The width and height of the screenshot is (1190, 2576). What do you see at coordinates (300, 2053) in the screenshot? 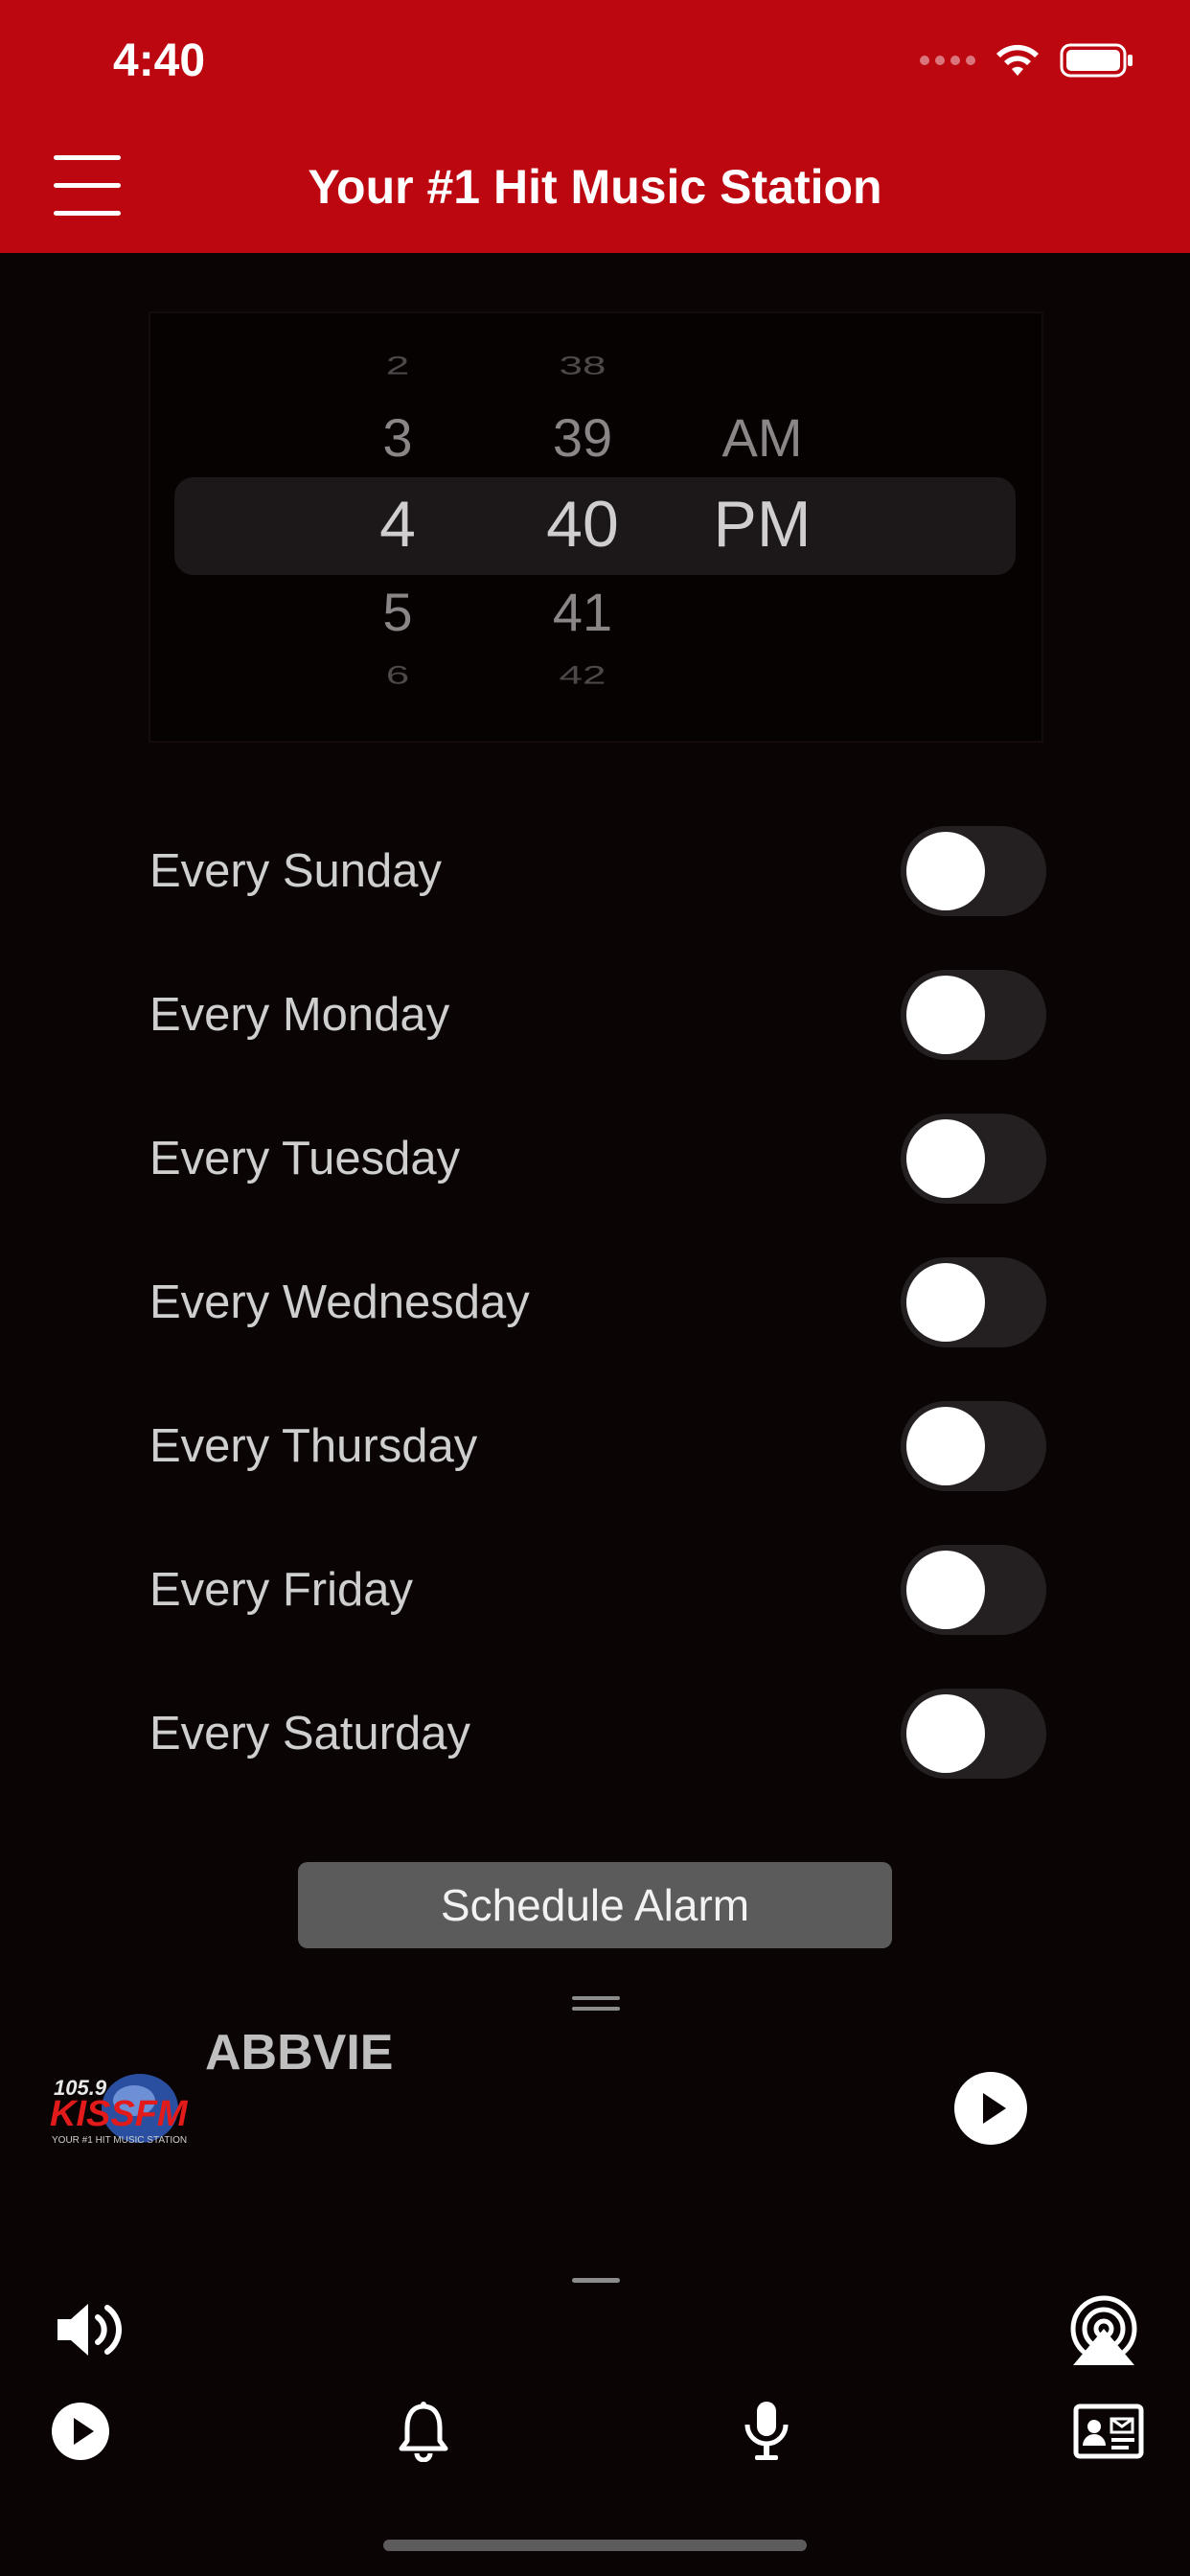
I see `now-playing-station: ABBVIE` at bounding box center [300, 2053].